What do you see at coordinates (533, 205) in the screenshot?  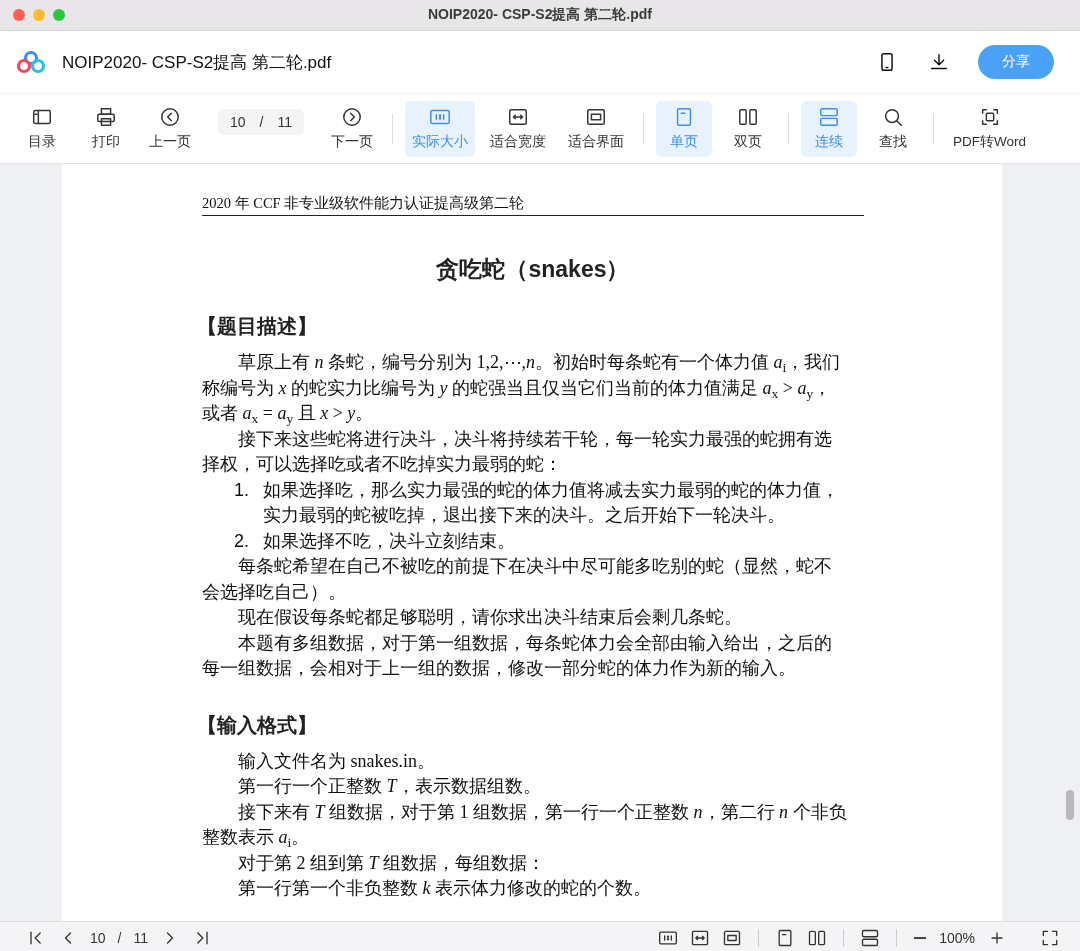 I see `running-header: 2020 年 CCF 非专业级软件能力认证提高级第二轮` at bounding box center [533, 205].